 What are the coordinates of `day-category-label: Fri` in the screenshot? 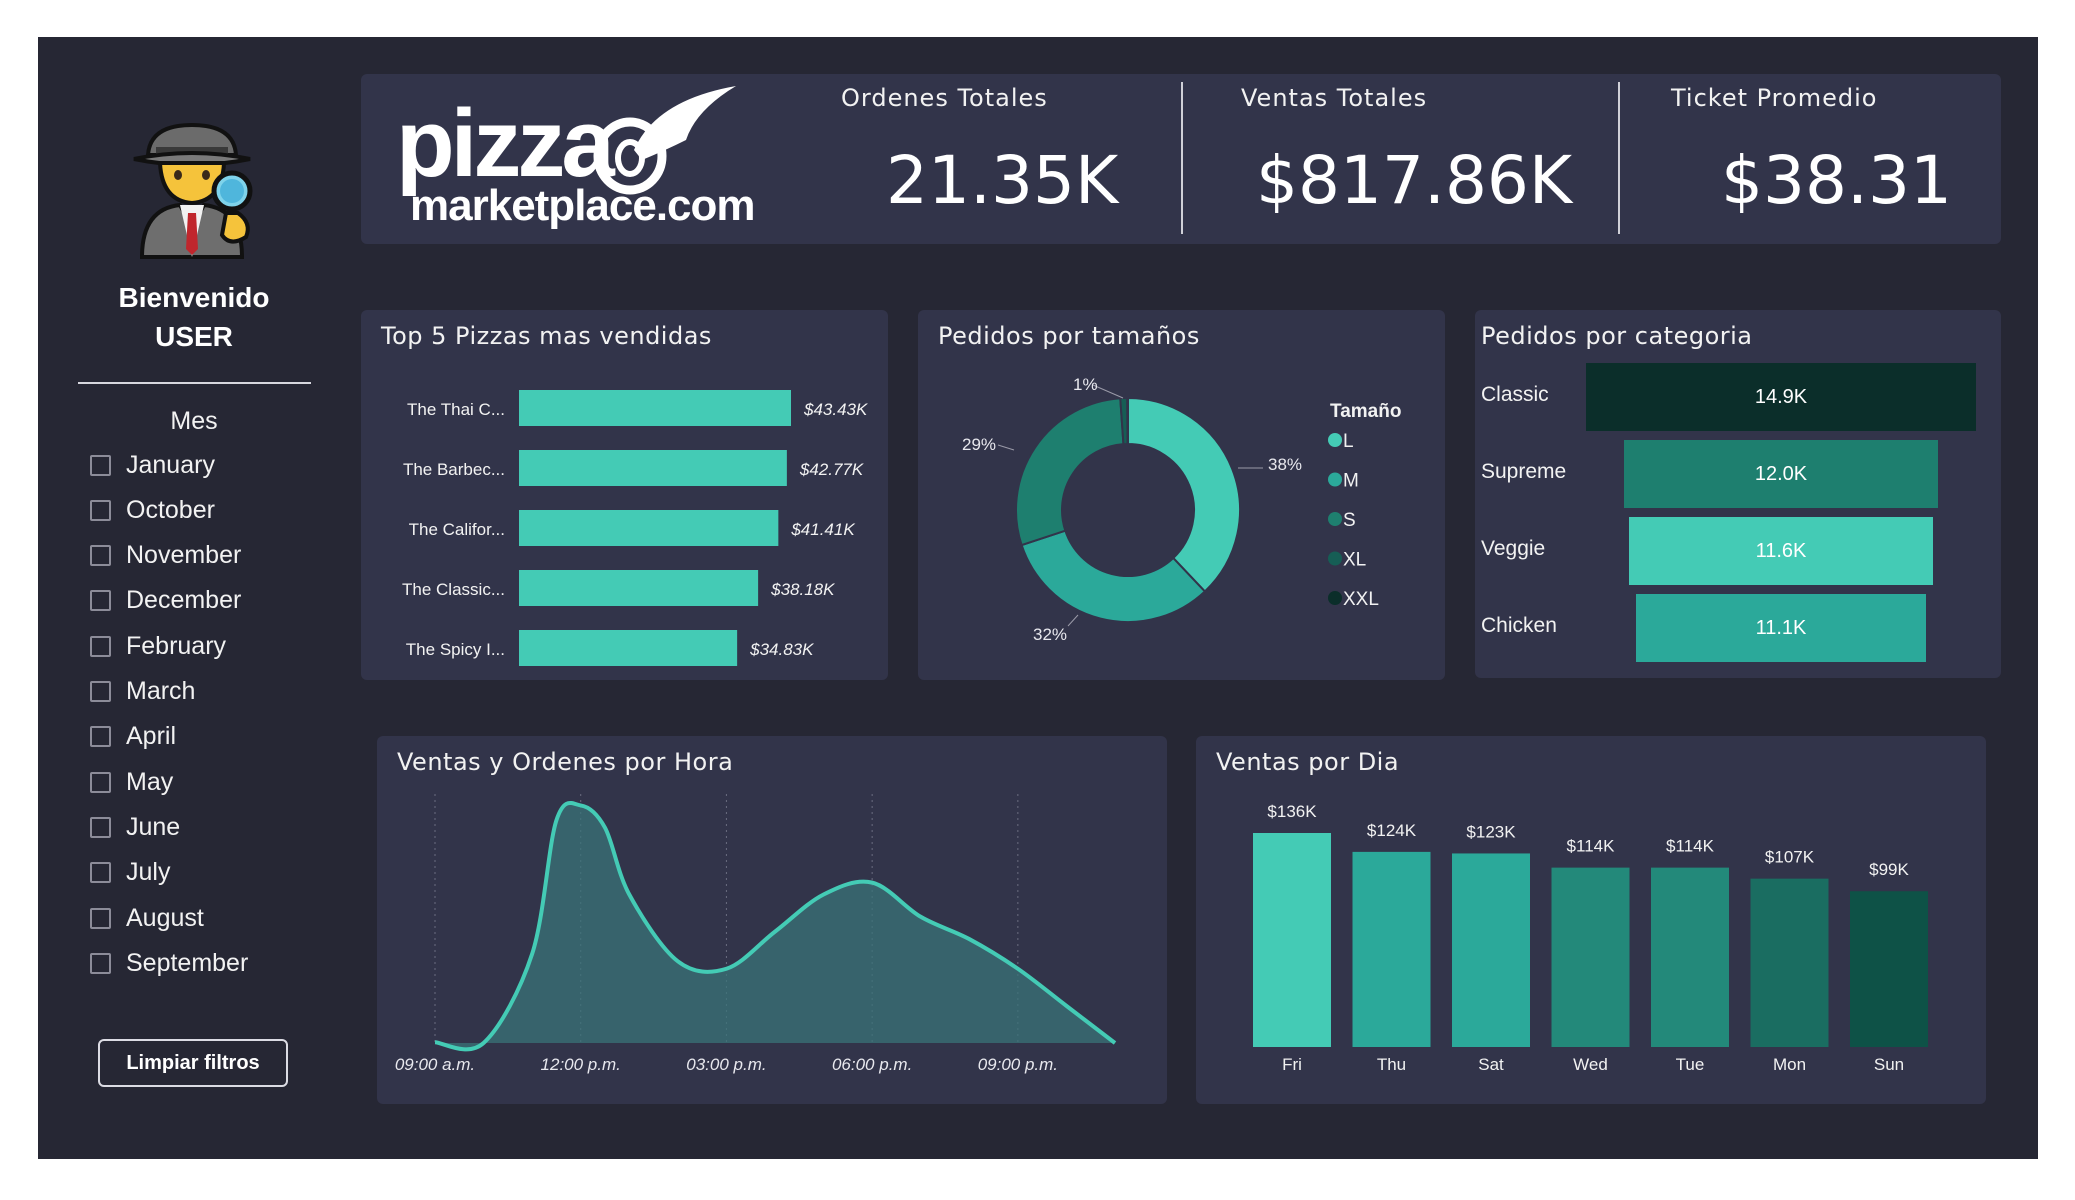 It's located at (1292, 1064).